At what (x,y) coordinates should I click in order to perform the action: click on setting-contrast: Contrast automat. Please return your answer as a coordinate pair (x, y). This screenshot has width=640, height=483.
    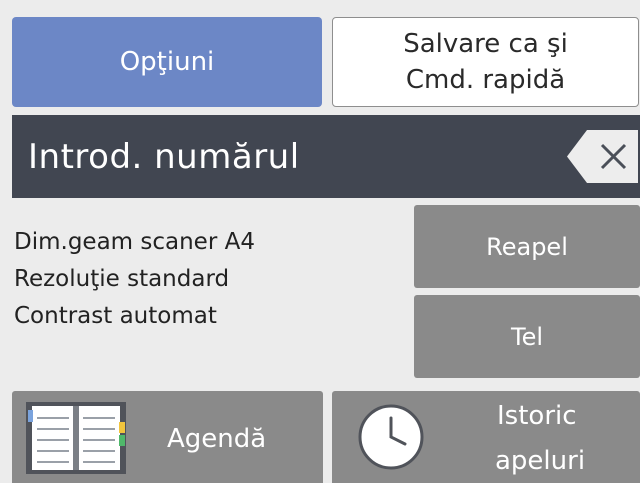
    Looking at the image, I should click on (115, 316).